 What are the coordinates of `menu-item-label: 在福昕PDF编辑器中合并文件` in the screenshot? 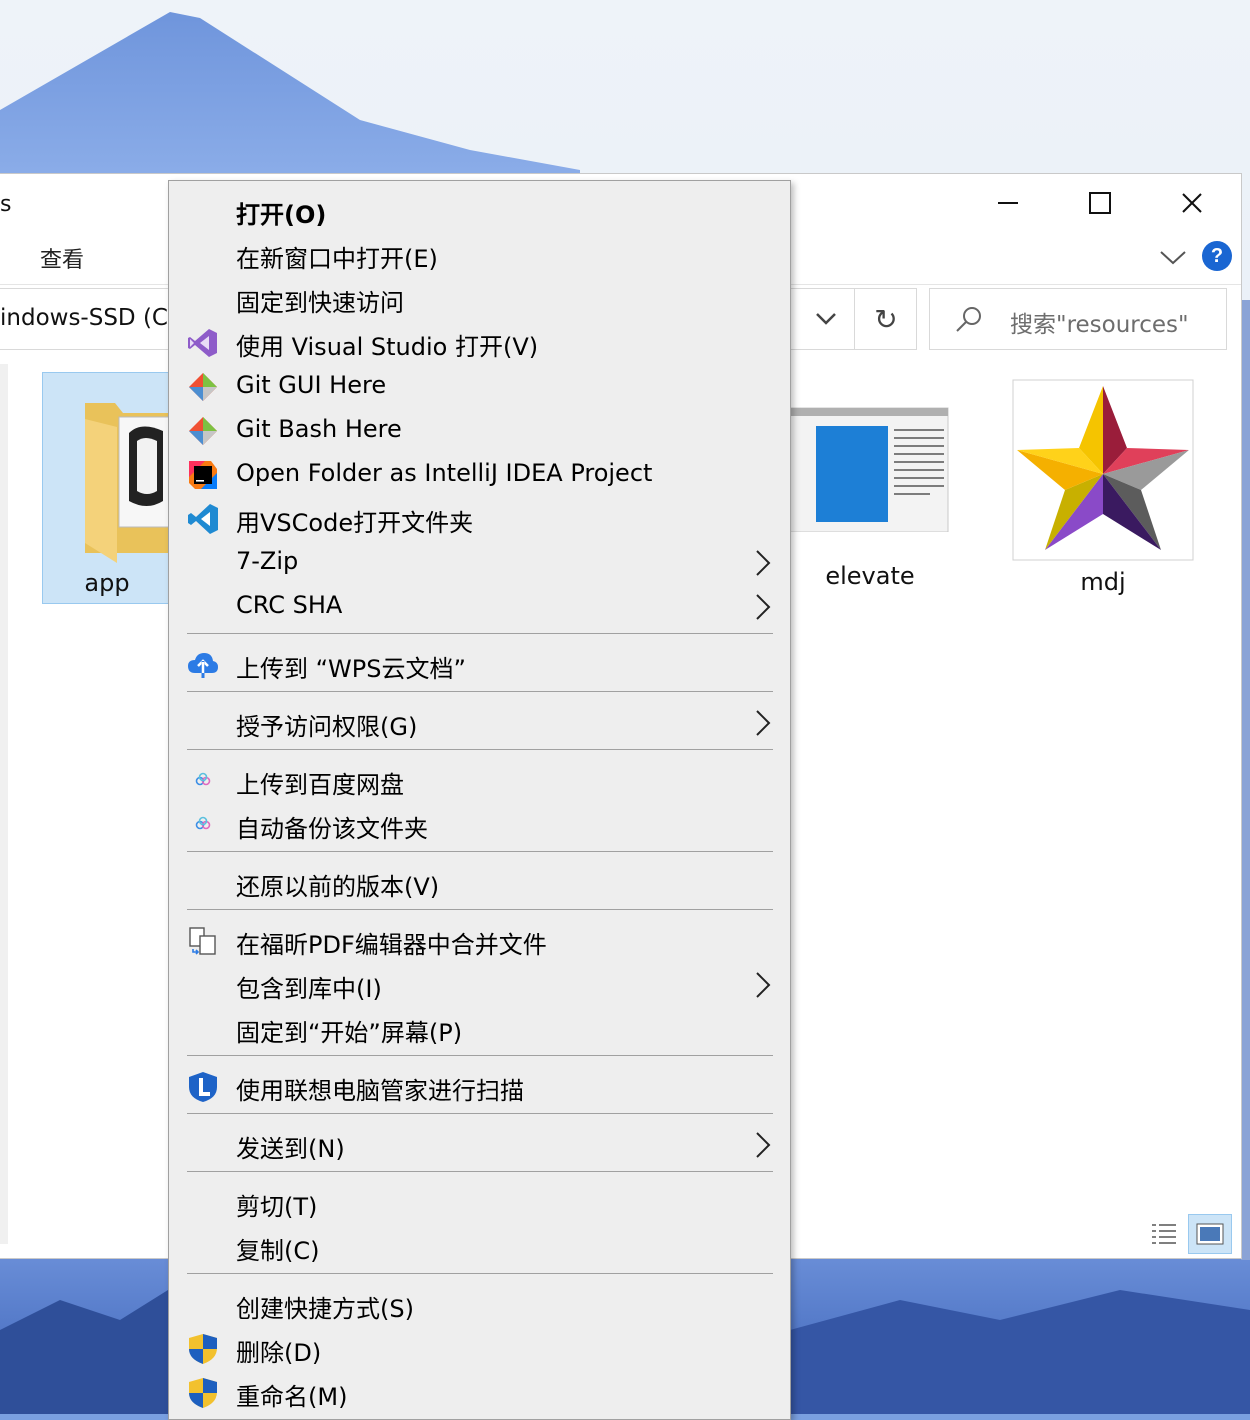 It's located at (391, 945).